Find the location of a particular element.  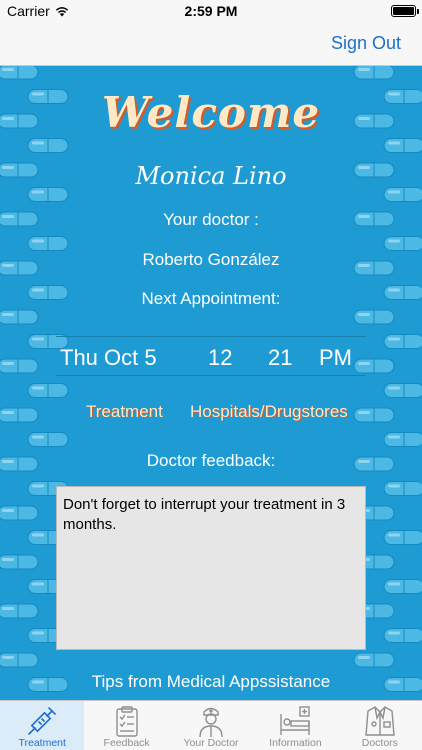

tab-label: Your Doctor is located at coordinates (211, 743).